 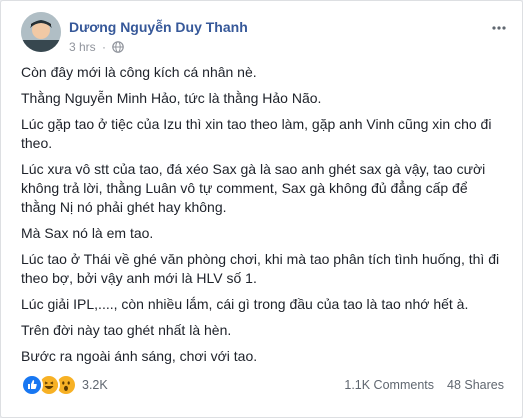 I want to click on like-icon, so click(x=32, y=385).